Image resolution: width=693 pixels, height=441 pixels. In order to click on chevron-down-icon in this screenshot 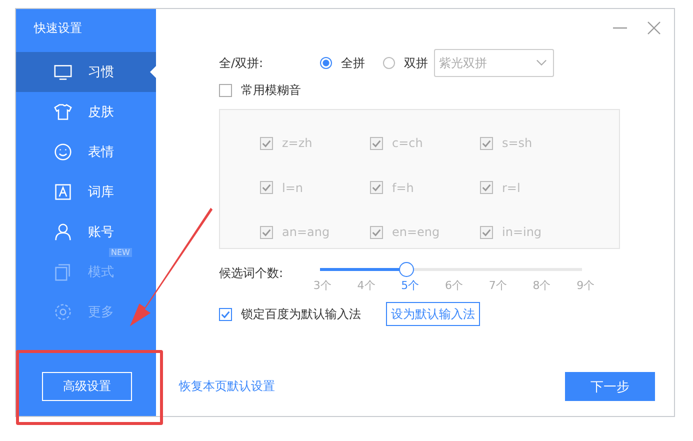, I will do `click(541, 63)`.